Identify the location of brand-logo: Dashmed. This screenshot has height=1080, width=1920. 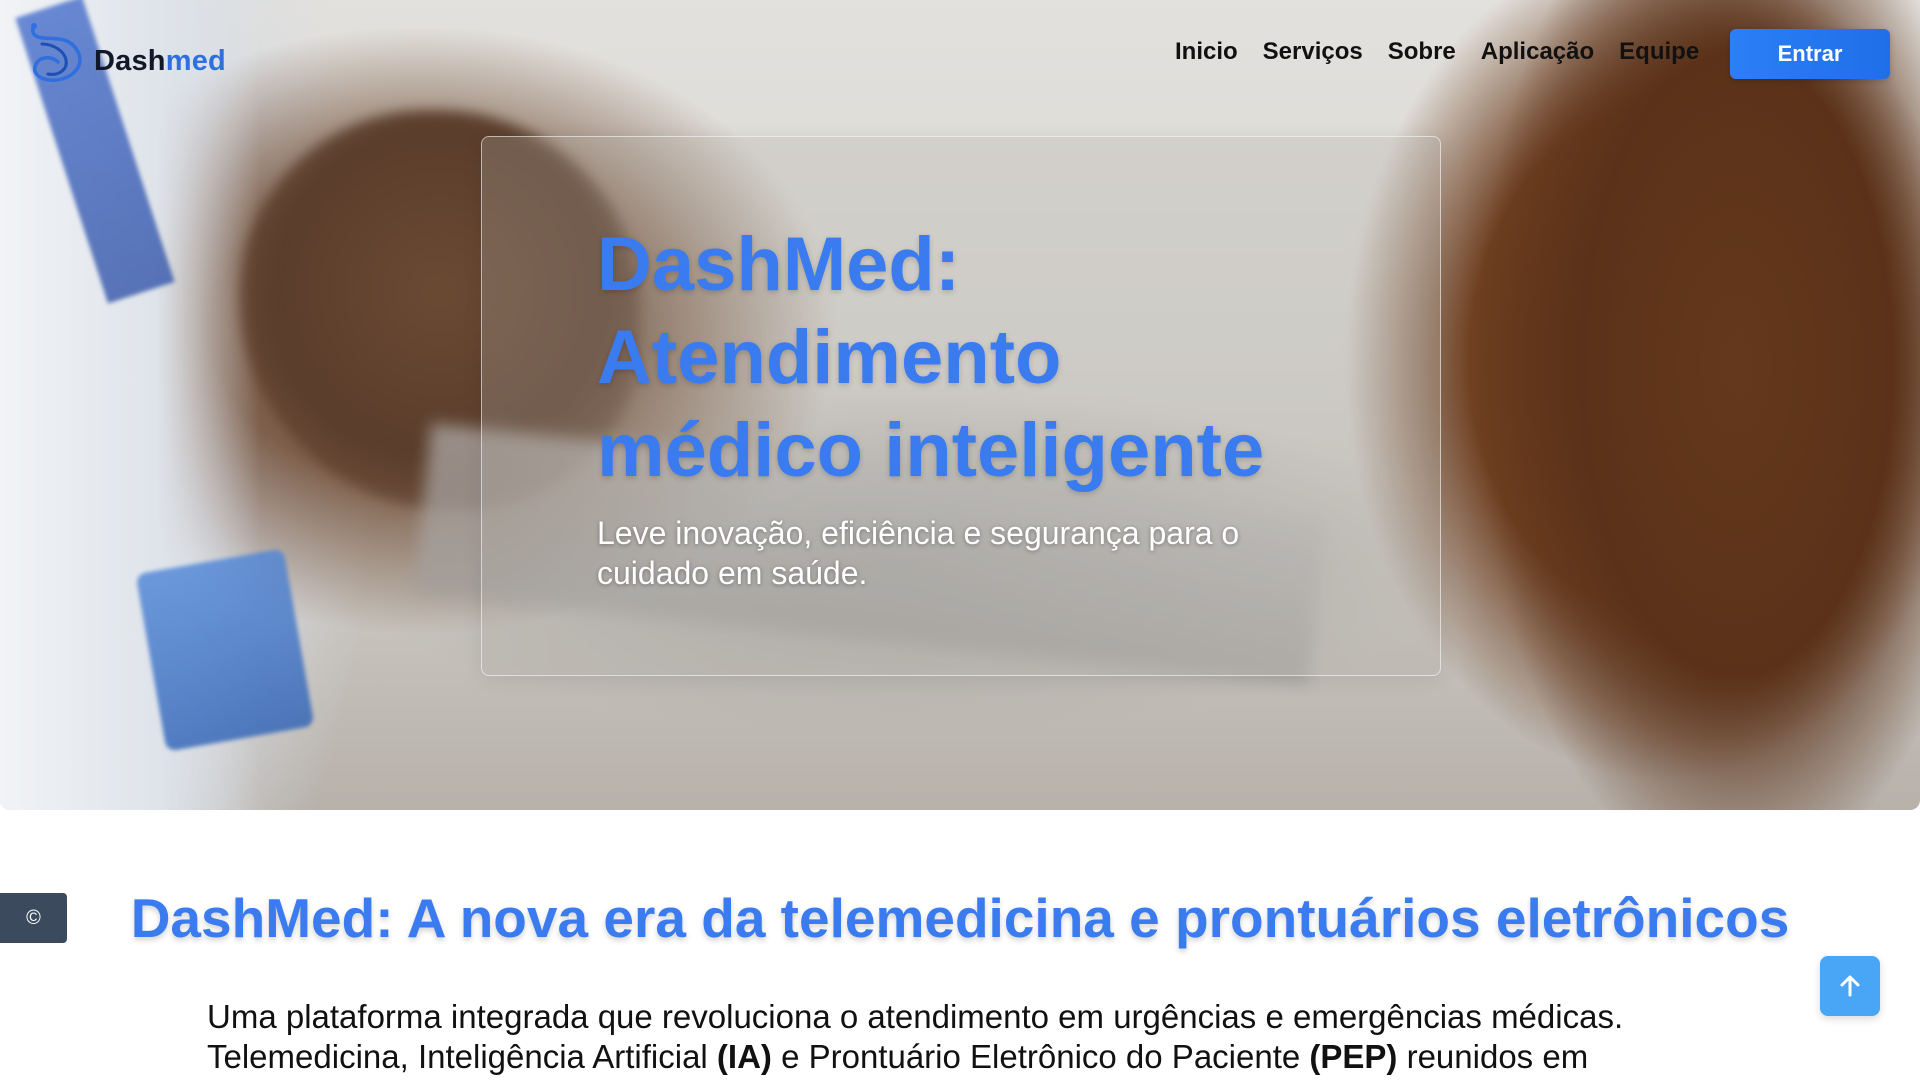
(127, 54).